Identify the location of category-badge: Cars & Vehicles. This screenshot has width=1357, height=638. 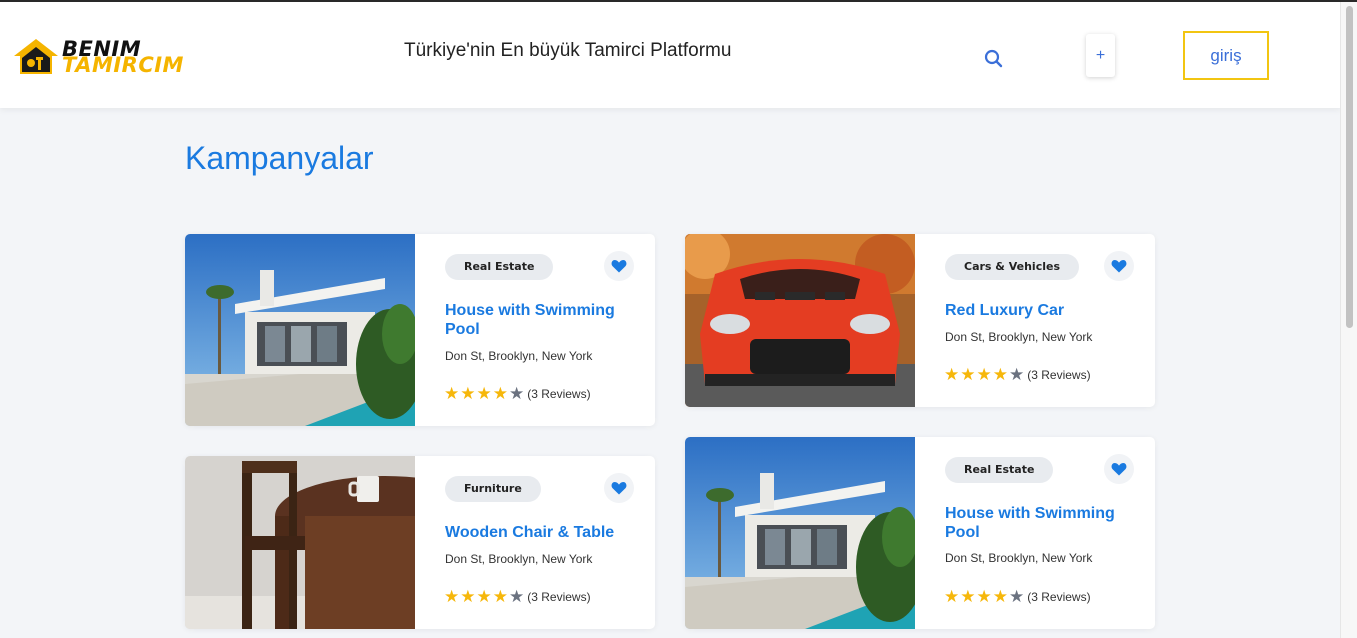
(1012, 267).